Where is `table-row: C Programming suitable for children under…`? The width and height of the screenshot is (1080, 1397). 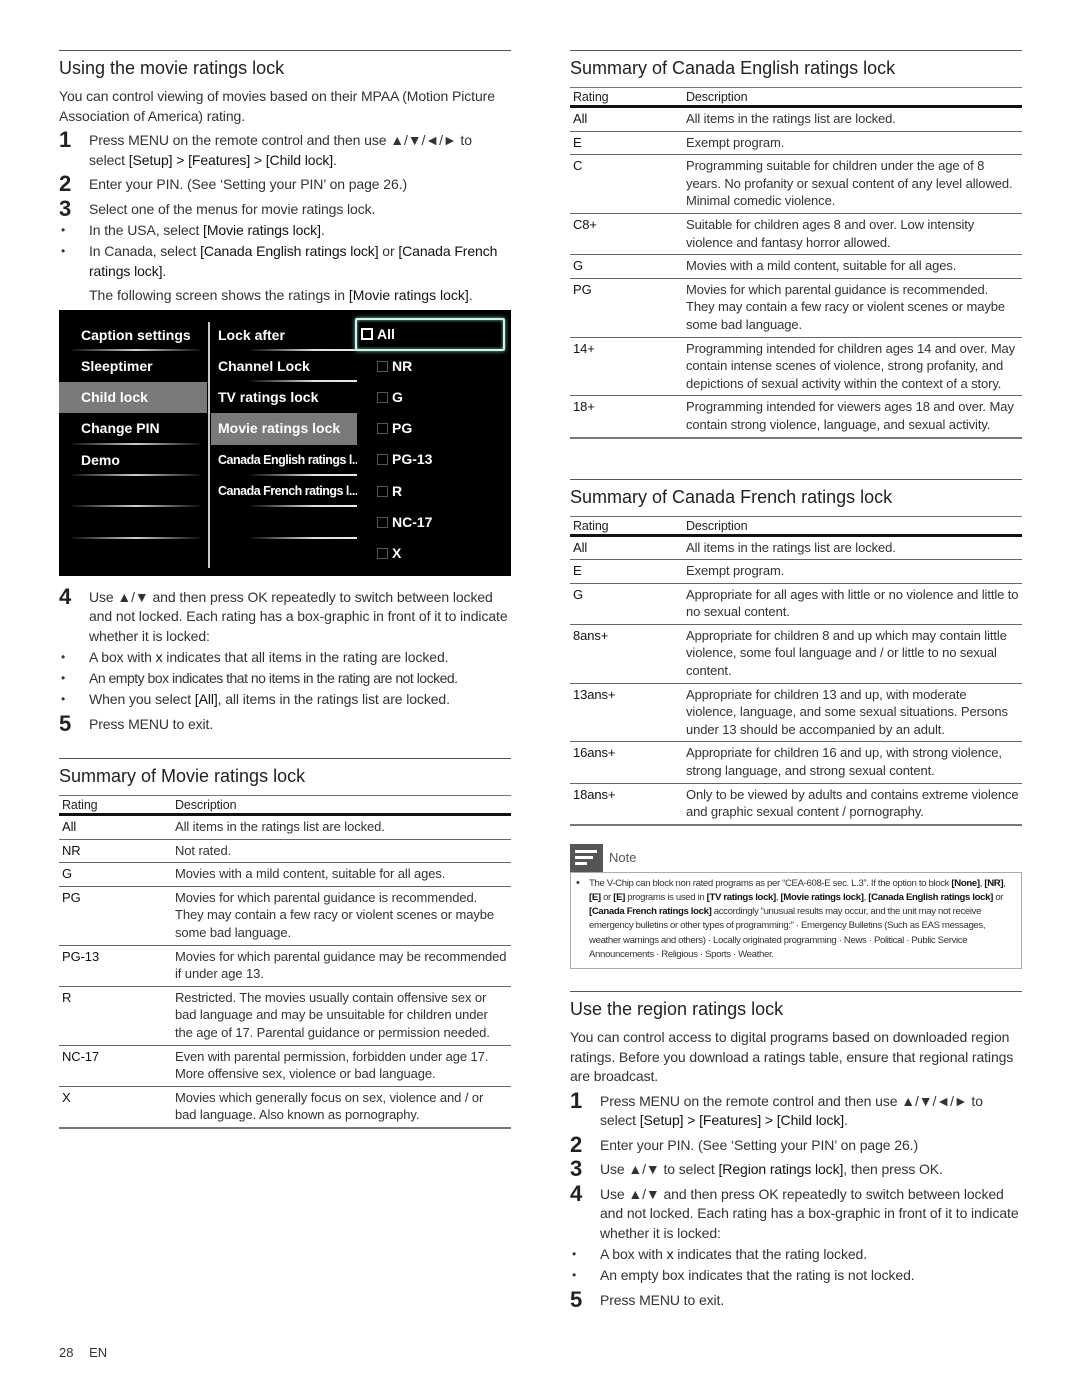
table-row: C Programming suitable for children under… is located at coordinates (796, 184).